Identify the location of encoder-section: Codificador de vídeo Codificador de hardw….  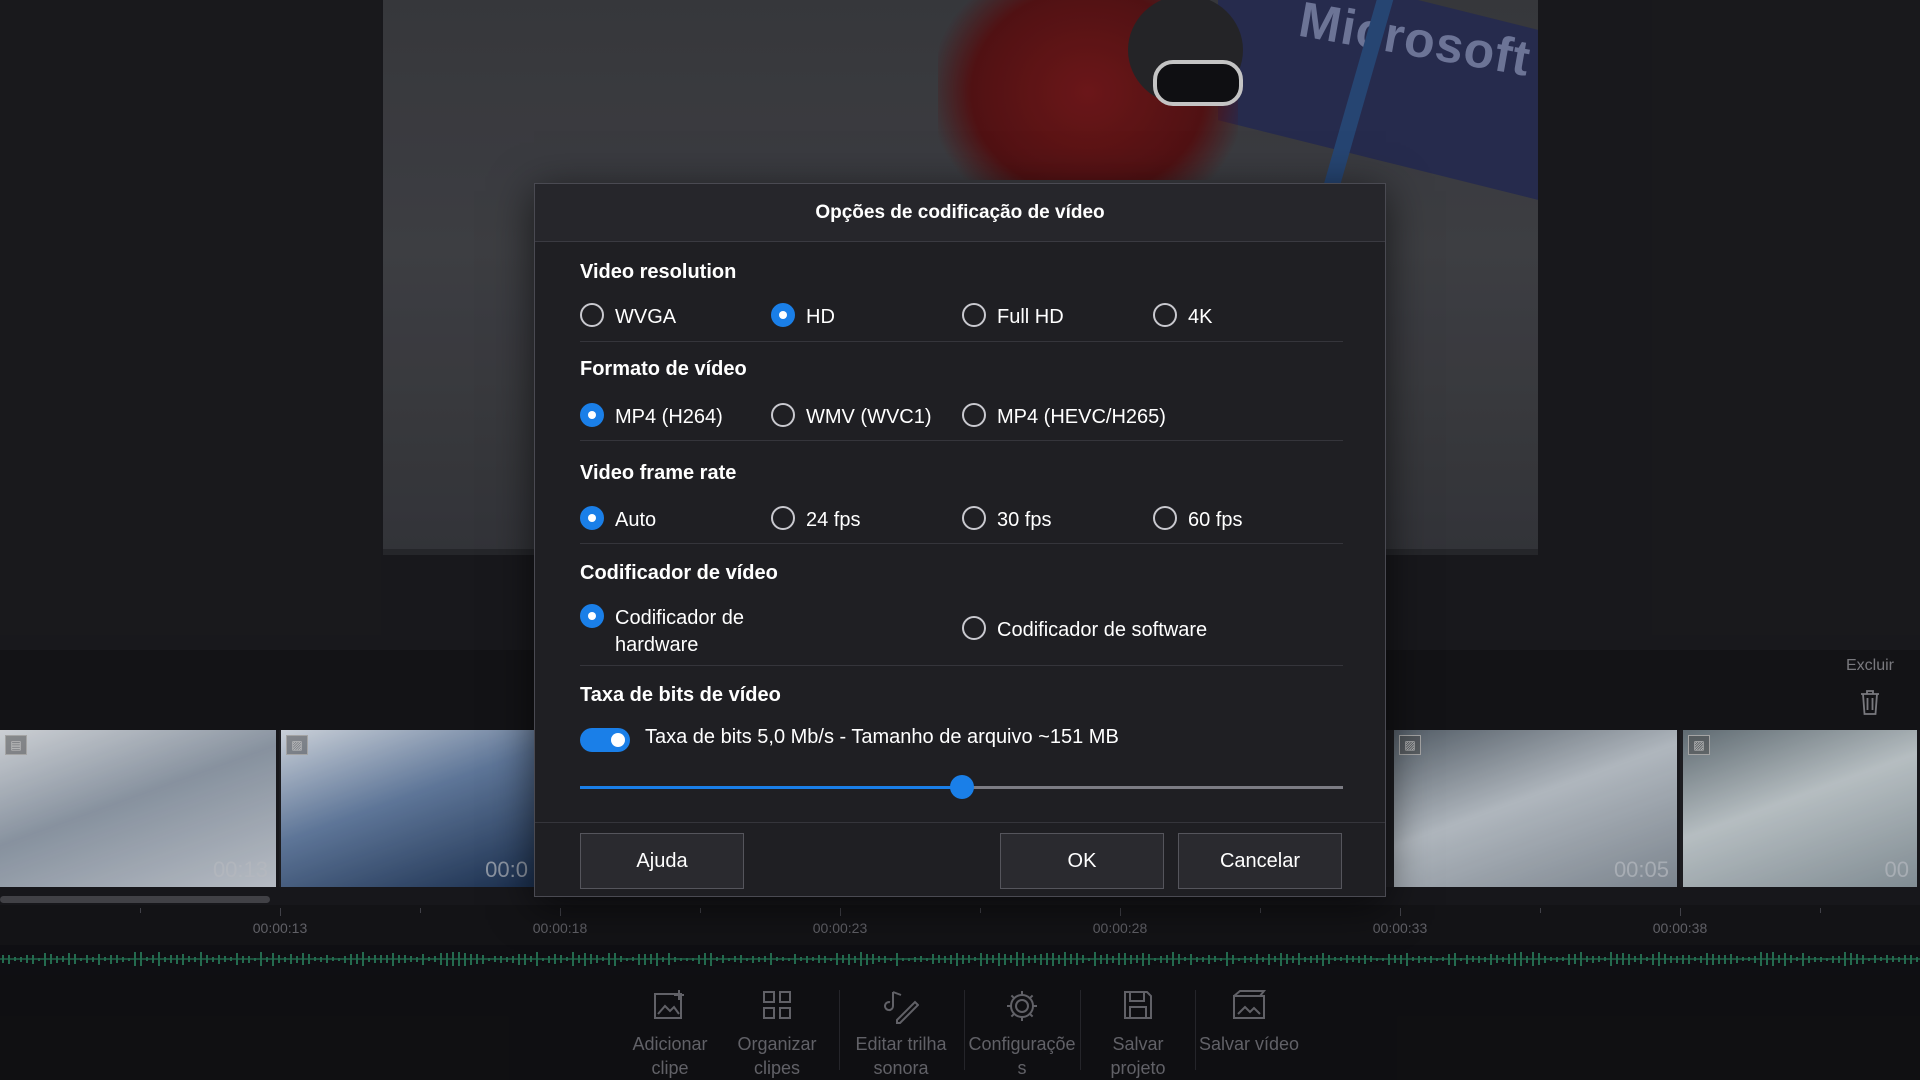
(961, 605).